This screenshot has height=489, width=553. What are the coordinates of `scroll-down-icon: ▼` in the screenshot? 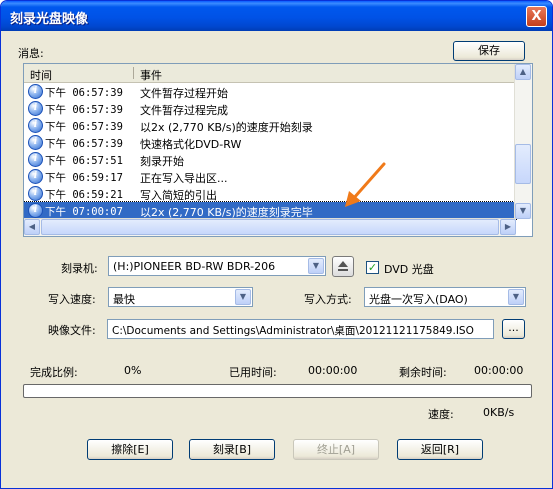 It's located at (523, 211).